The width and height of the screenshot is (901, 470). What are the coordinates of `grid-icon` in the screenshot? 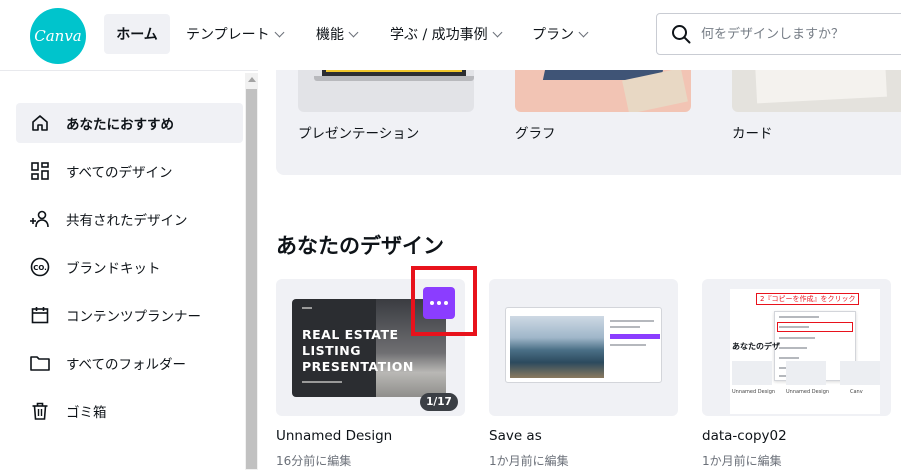 It's located at (40, 171).